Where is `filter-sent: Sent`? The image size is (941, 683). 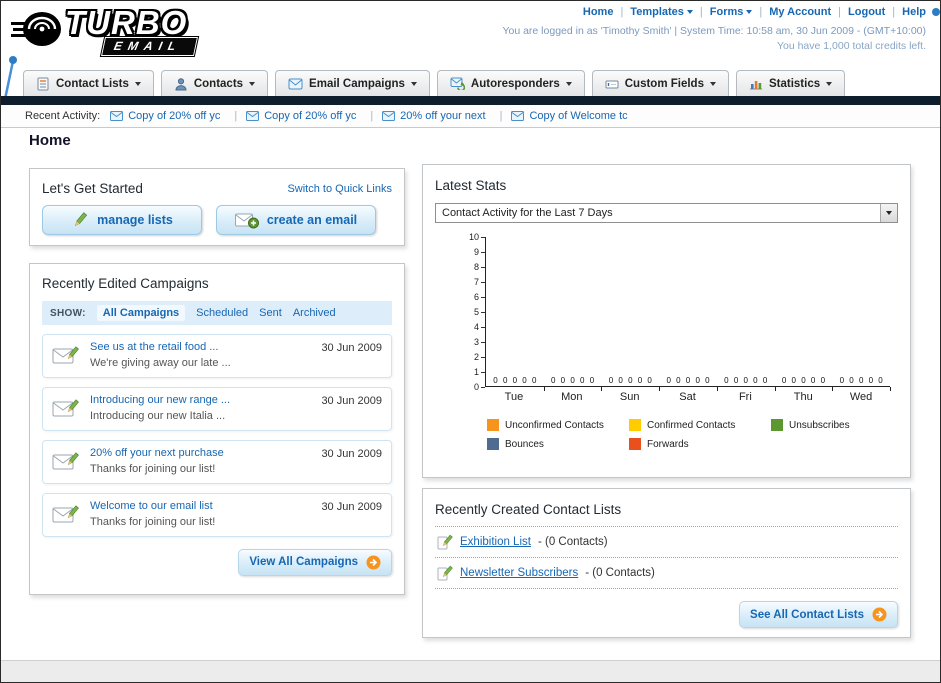 filter-sent: Sent is located at coordinates (270, 313).